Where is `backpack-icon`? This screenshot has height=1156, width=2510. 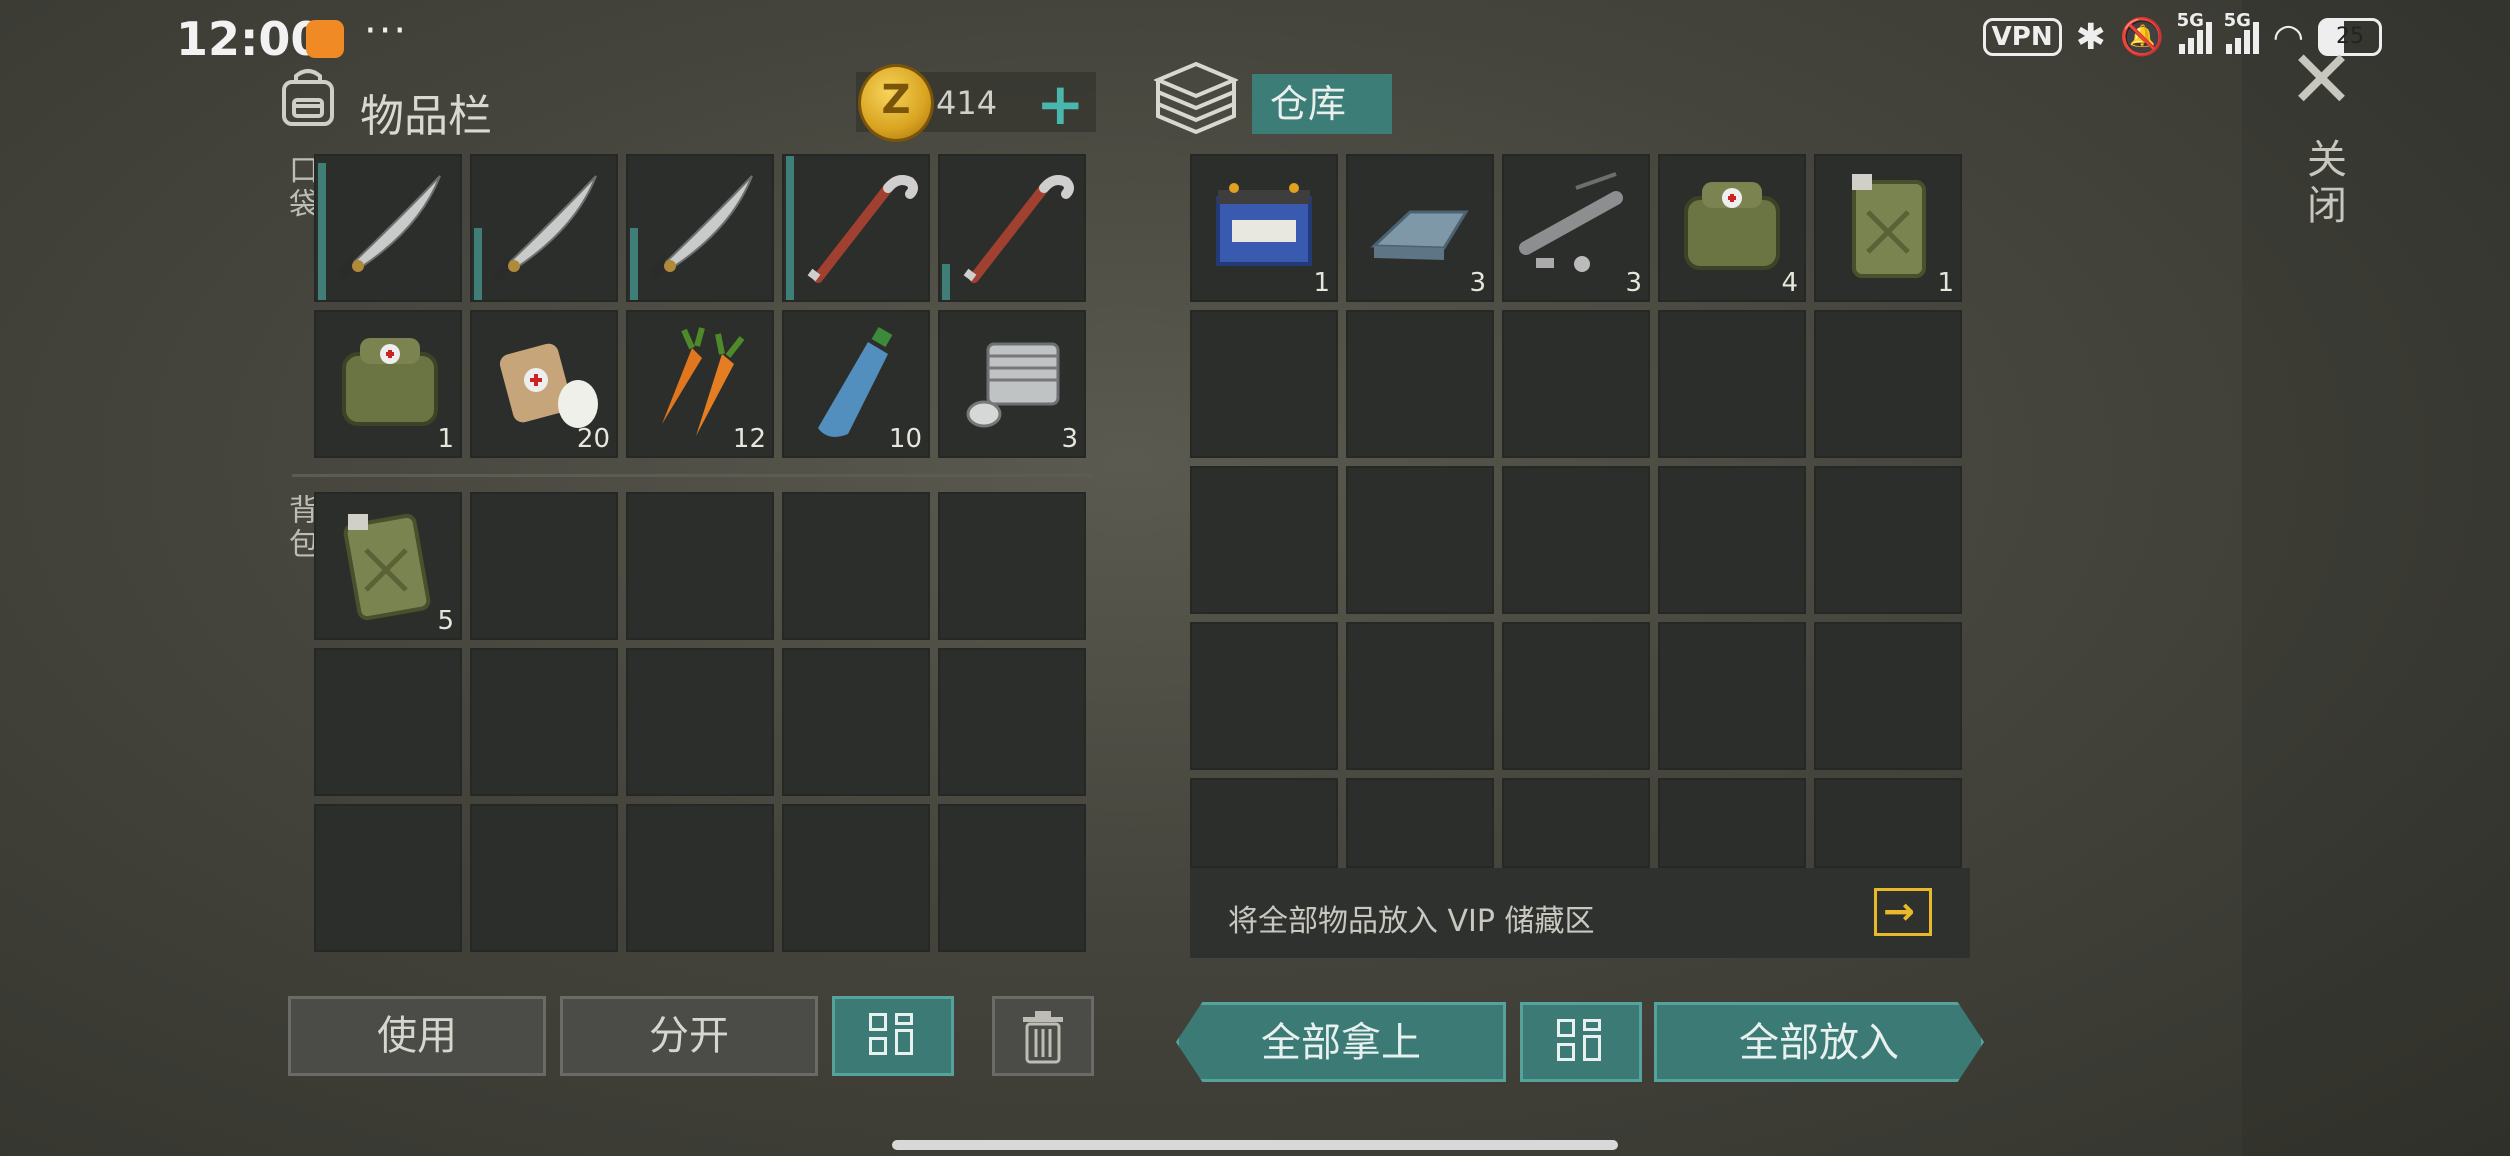 backpack-icon is located at coordinates (308, 97).